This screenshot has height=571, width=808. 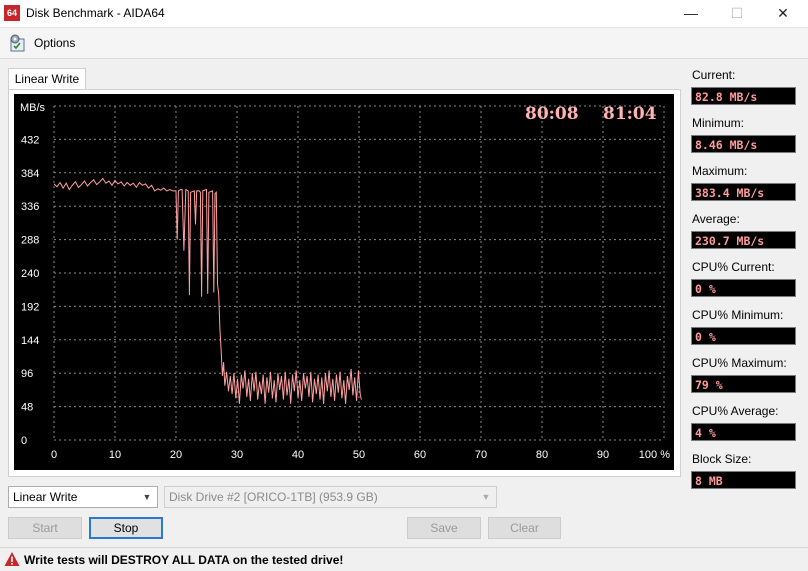 I want to click on y-tick-label: 0, so click(x=24, y=441).